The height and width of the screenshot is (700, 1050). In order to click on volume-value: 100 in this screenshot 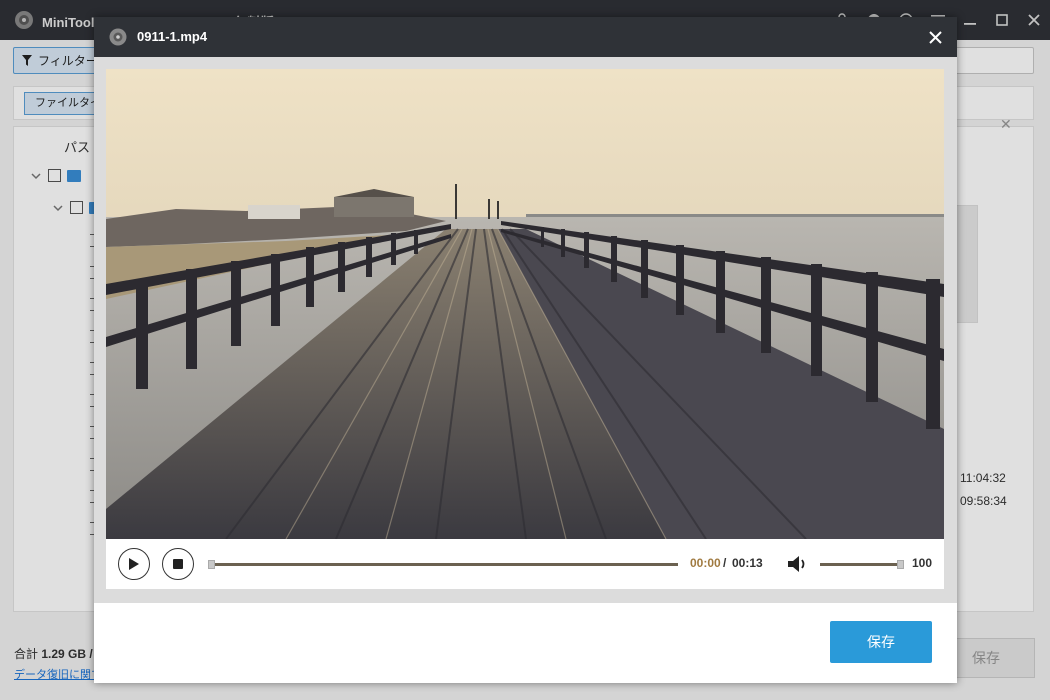, I will do `click(922, 563)`.